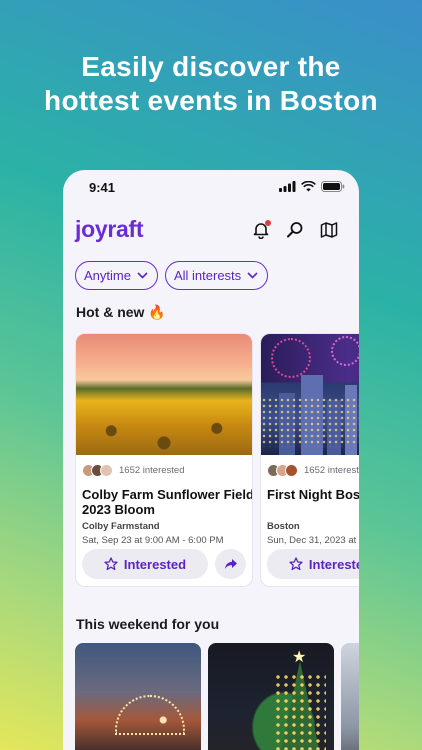  I want to click on battery-icon, so click(333, 186).